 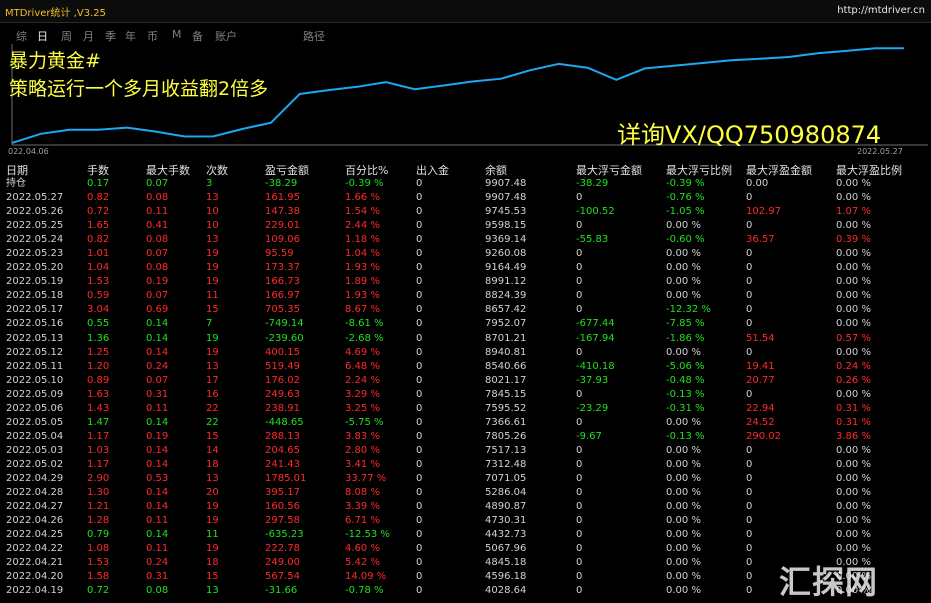 I want to click on table-cell: 20.77, so click(x=760, y=380).